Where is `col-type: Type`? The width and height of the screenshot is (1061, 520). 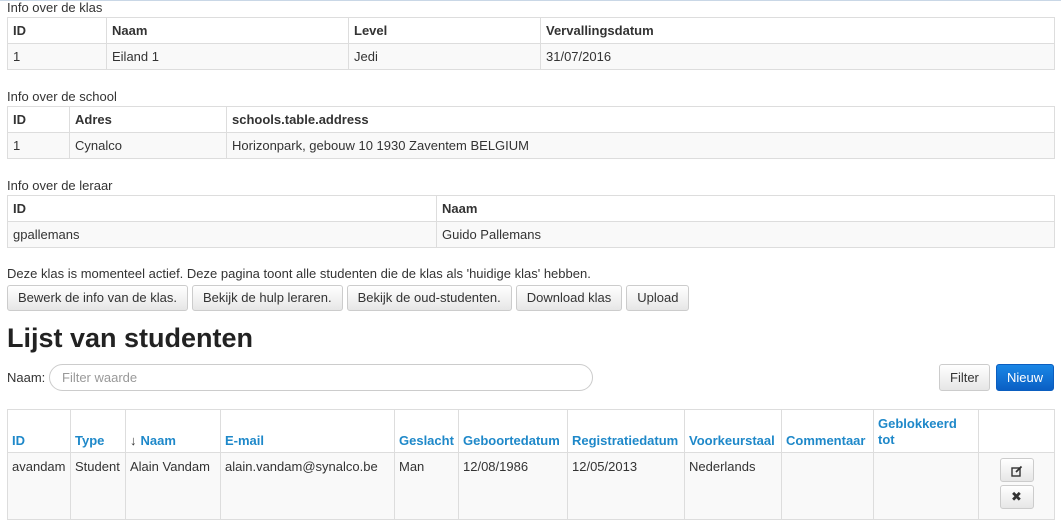
col-type: Type is located at coordinates (98, 431).